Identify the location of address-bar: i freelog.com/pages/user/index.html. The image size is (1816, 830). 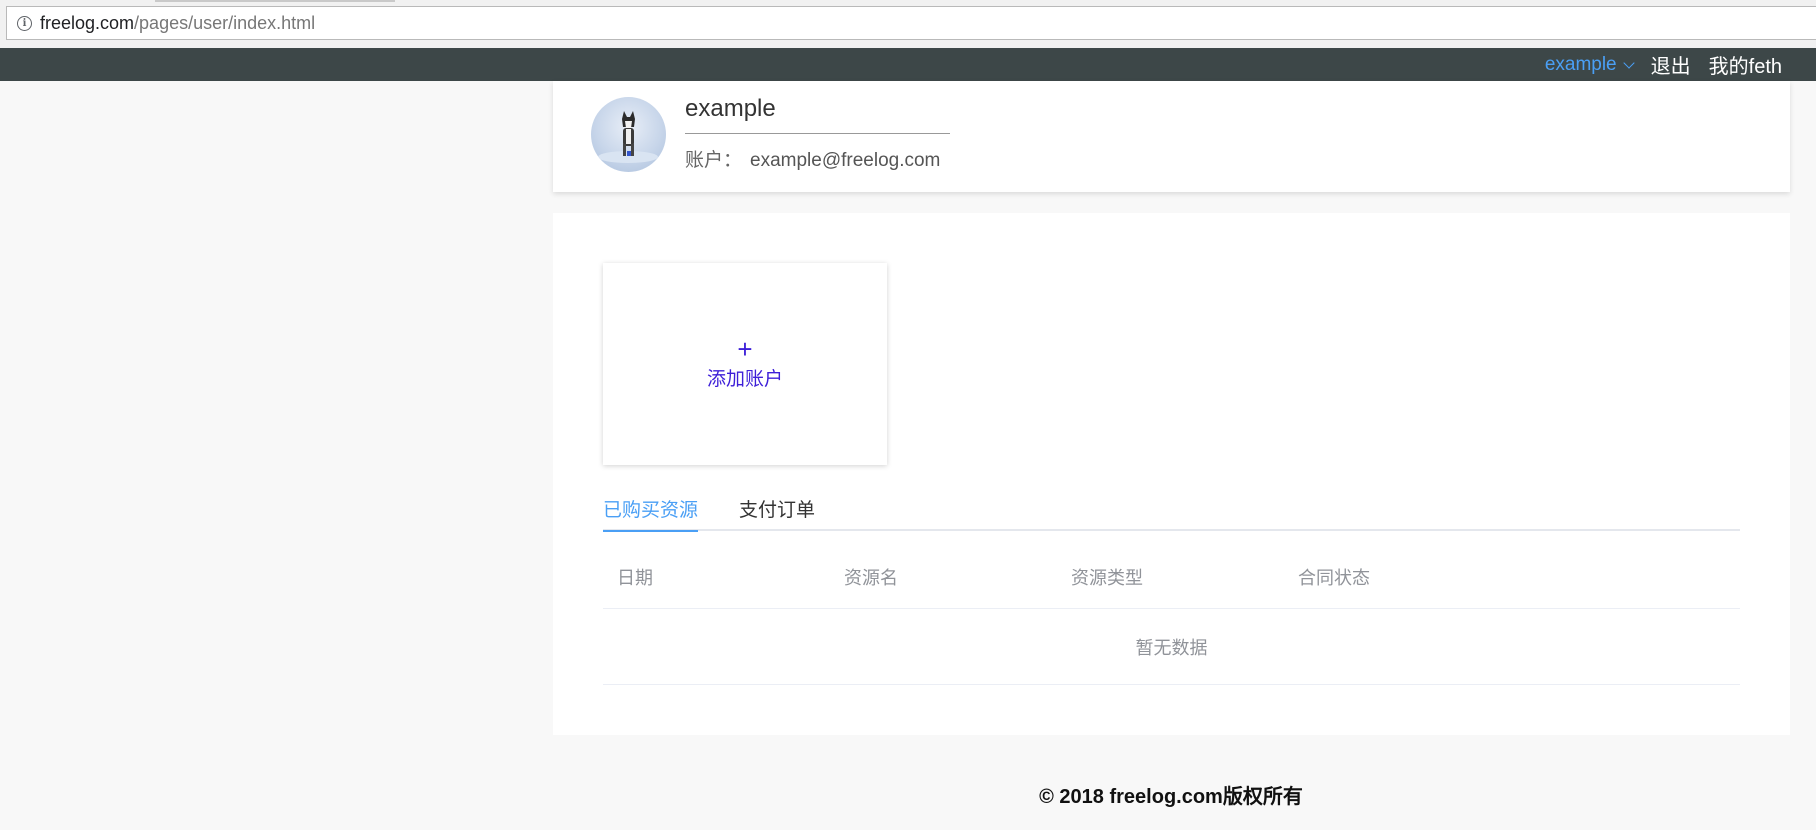
(911, 23).